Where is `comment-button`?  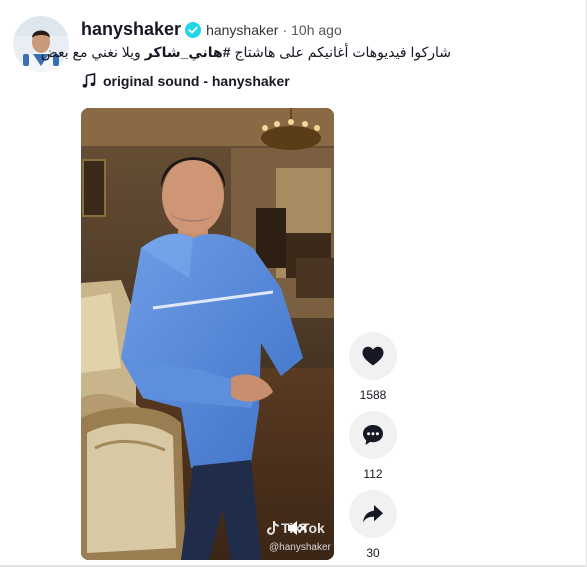
comment-button is located at coordinates (373, 435).